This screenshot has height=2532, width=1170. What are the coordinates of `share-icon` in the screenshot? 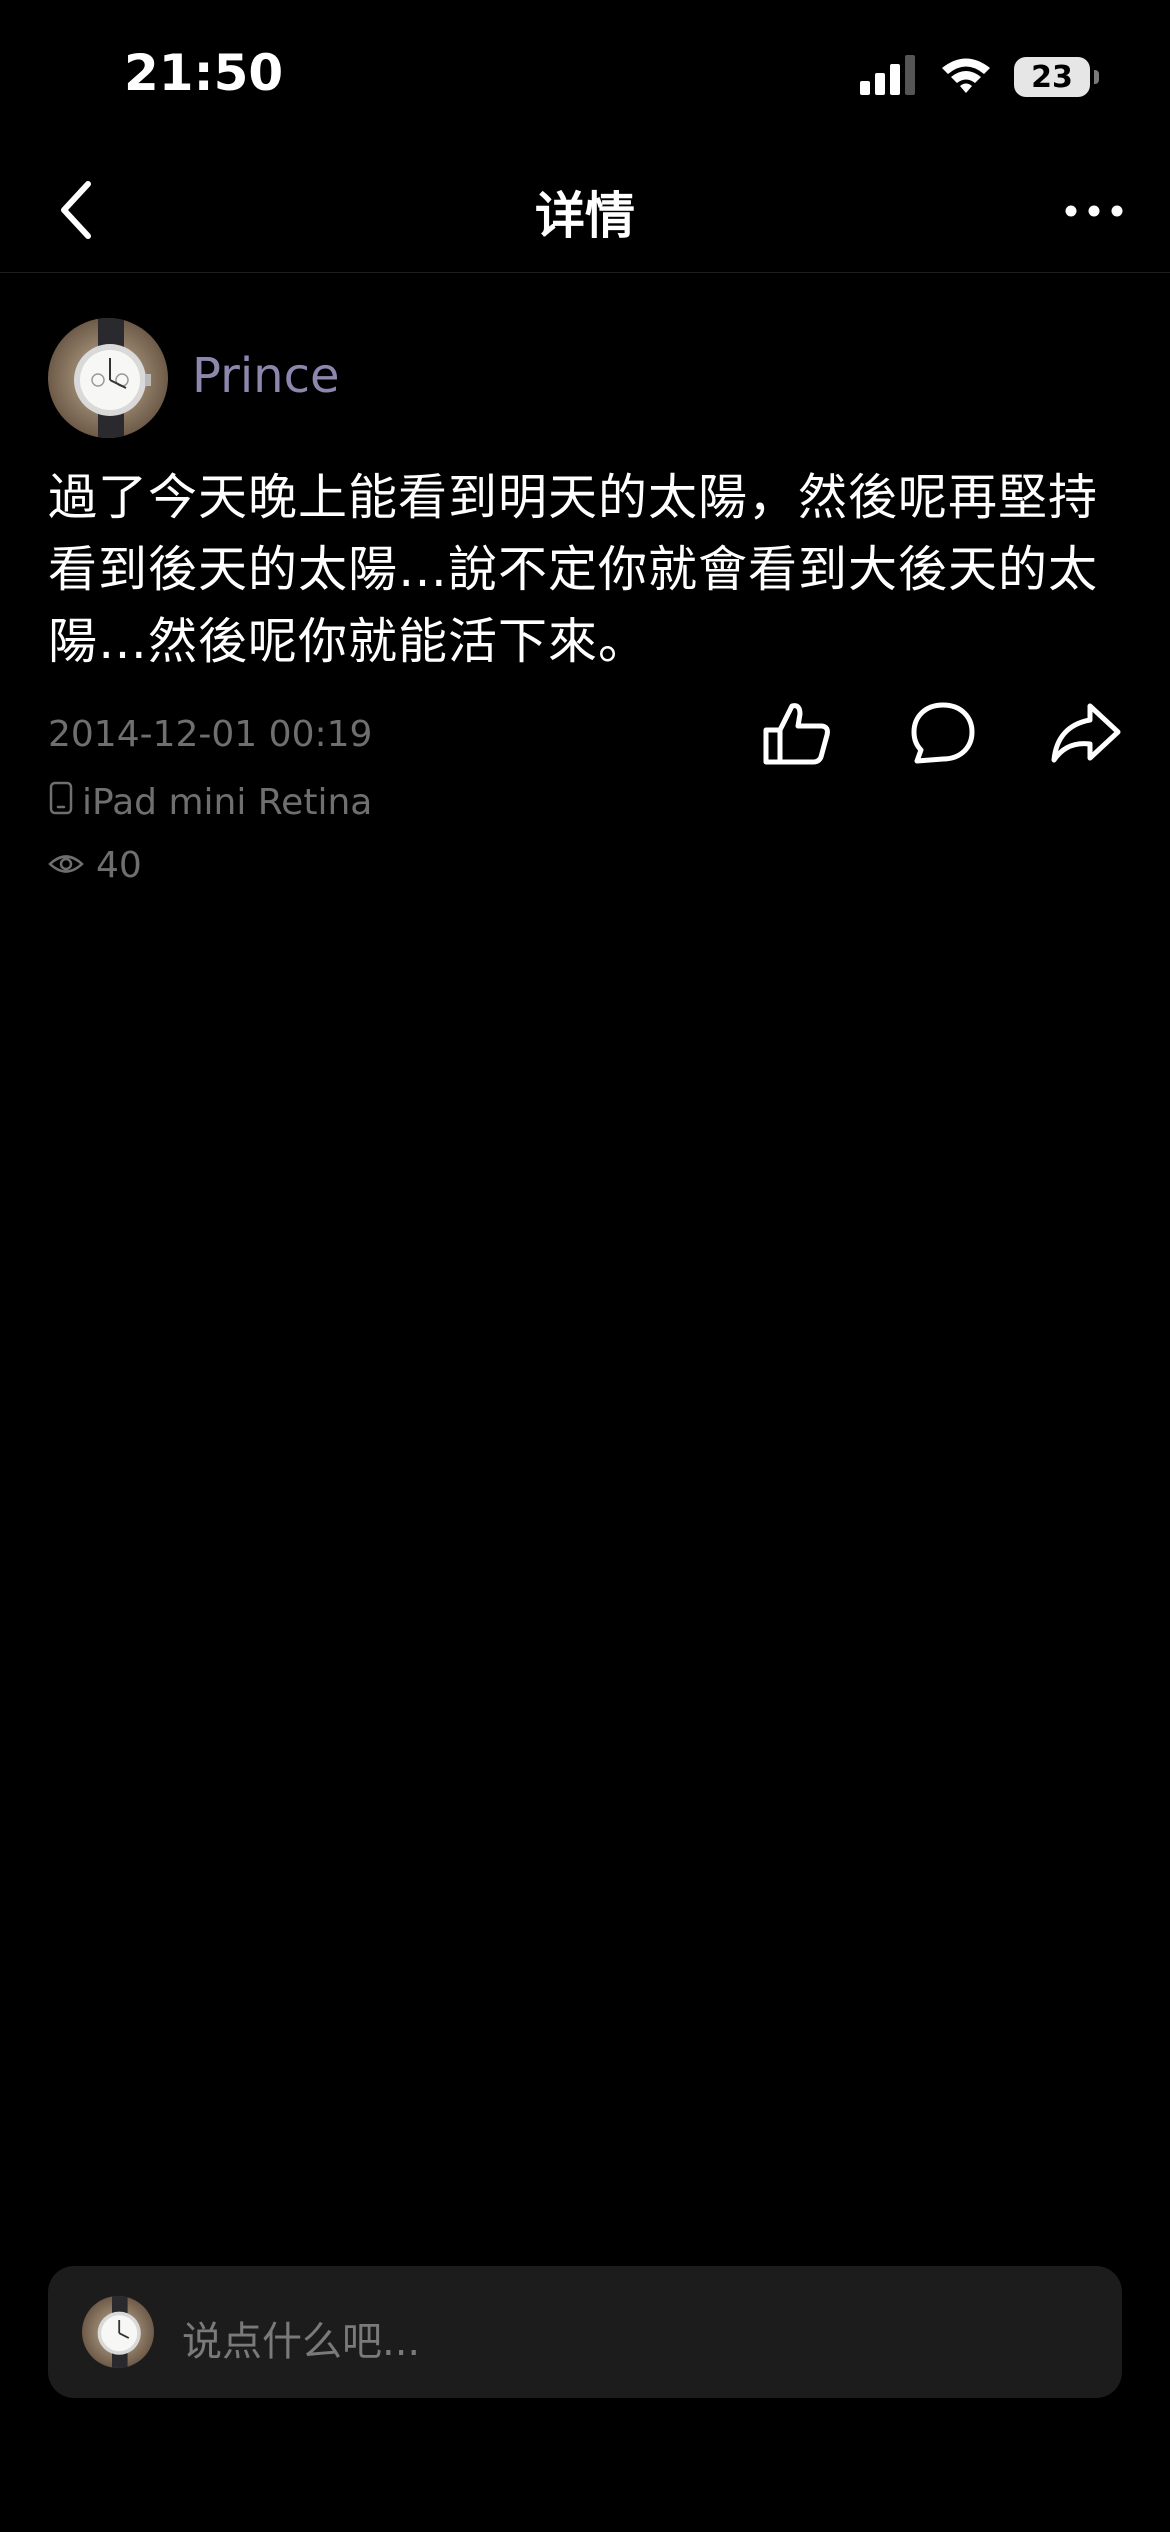 It's located at (1086, 735).